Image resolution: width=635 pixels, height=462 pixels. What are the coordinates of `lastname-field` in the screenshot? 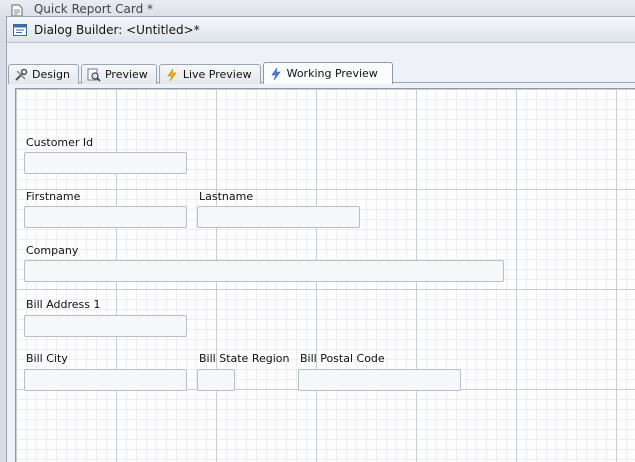 It's located at (278, 217).